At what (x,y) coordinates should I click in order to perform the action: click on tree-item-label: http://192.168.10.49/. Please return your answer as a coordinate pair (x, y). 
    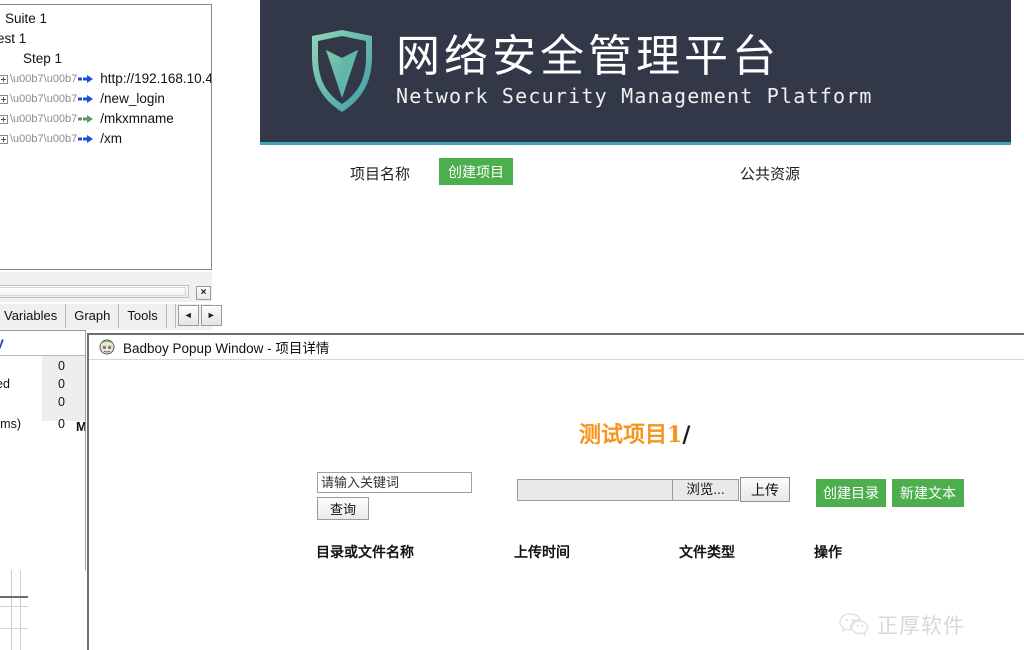
    Looking at the image, I should click on (156, 78).